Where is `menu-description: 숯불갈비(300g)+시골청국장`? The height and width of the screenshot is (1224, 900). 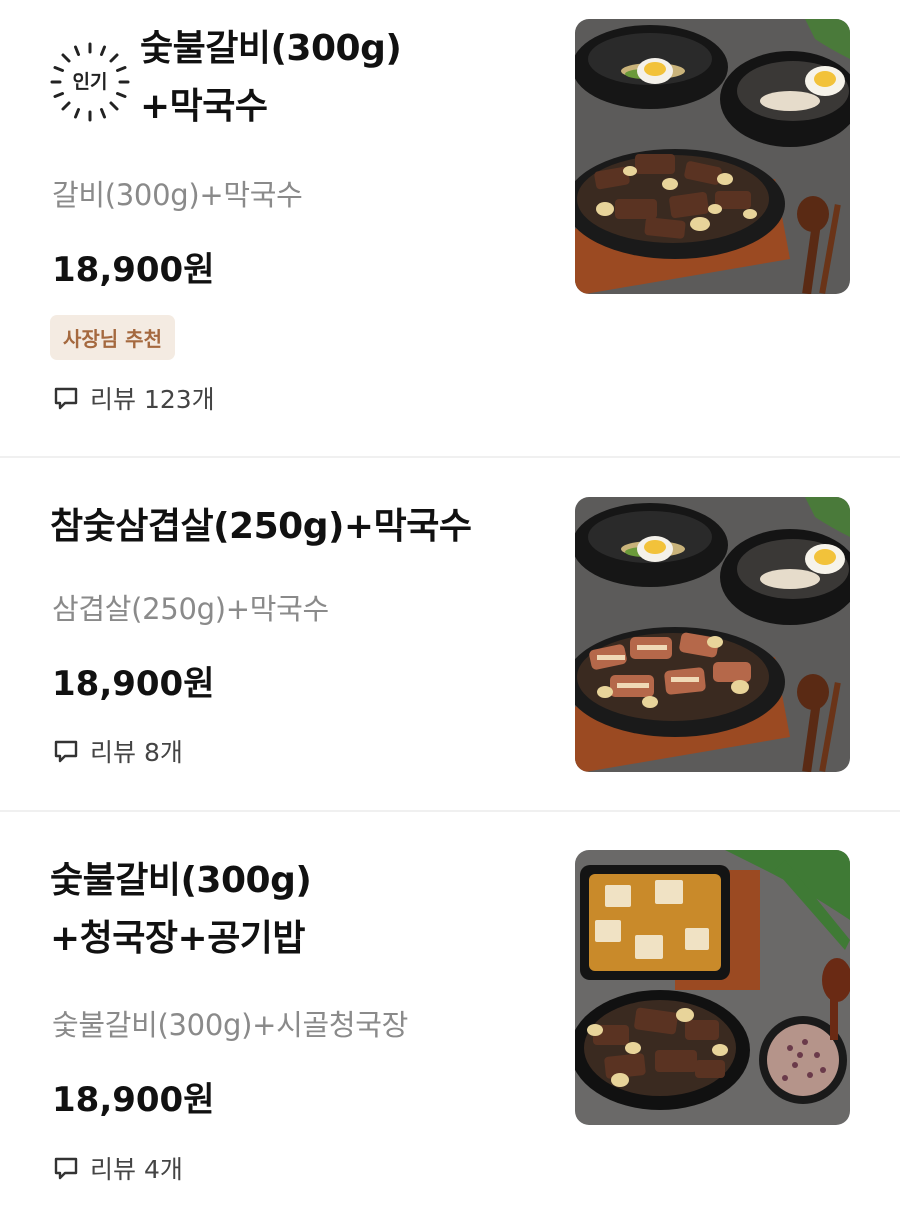 menu-description: 숯불갈비(300g)+시골청국장 is located at coordinates (230, 1025).